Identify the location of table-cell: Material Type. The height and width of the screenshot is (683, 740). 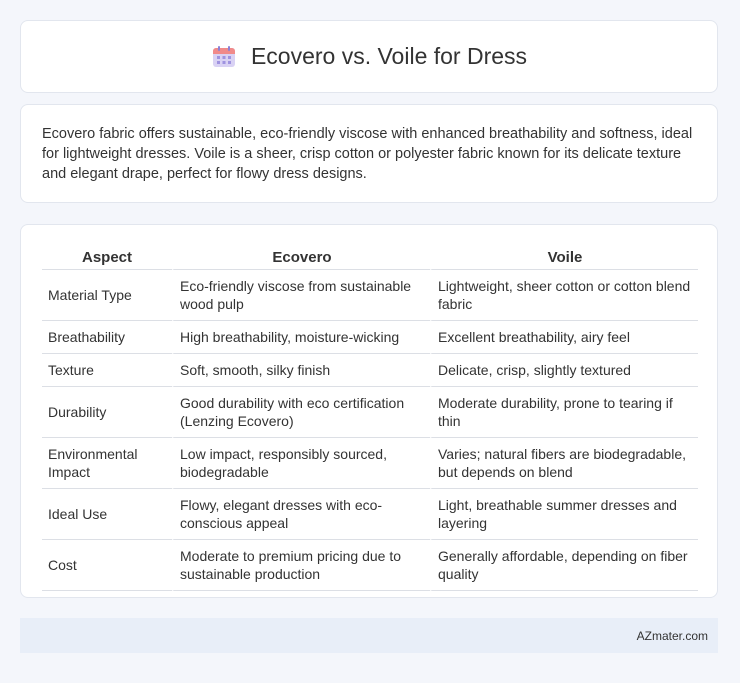
(107, 295).